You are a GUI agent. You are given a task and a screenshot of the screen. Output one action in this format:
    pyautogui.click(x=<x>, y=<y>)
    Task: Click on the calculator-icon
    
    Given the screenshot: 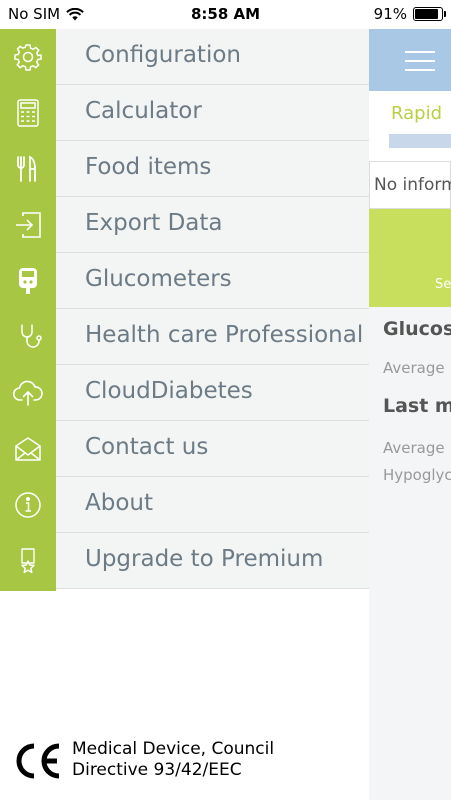 What is the action you would take?
    pyautogui.click(x=28, y=113)
    